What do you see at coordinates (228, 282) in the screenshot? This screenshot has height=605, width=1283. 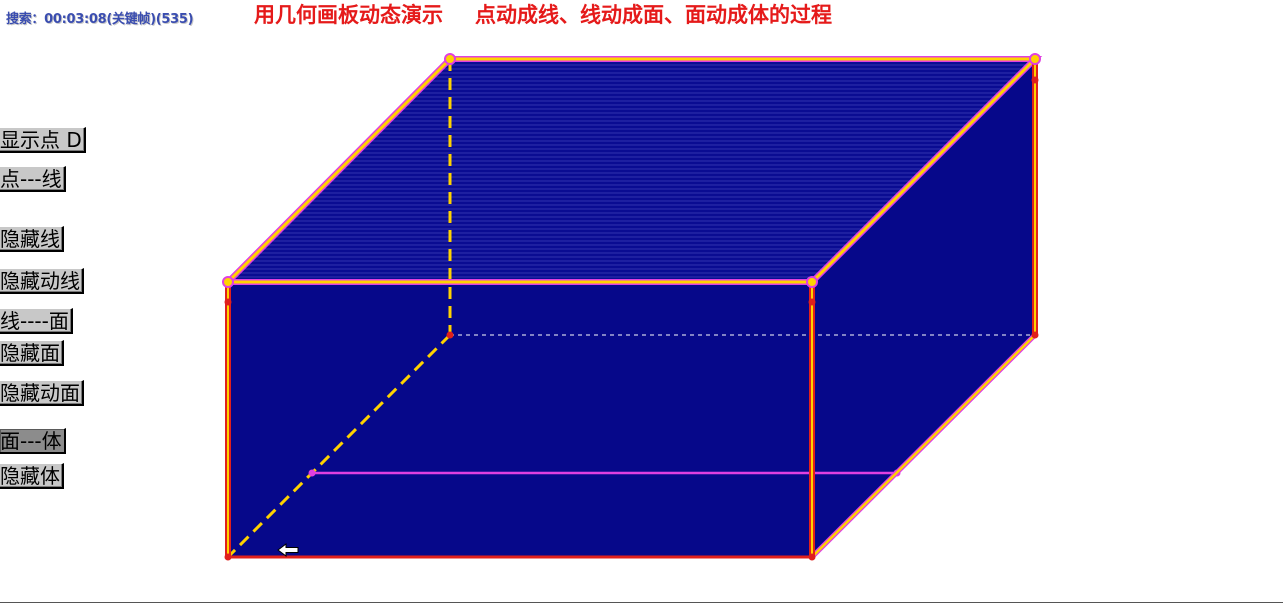 I see `vertex-top-front-left` at bounding box center [228, 282].